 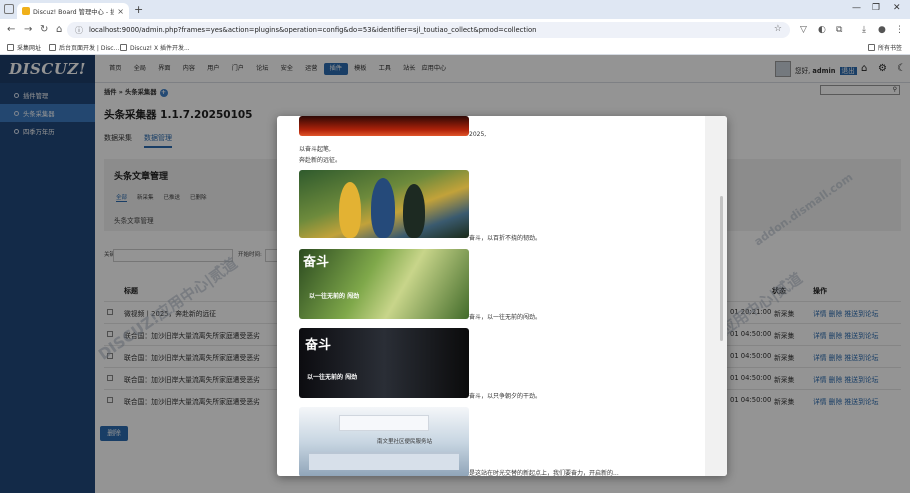 I want to click on browser-tab: Discuz! Board 管理中心 - 插件 ×, so click(x=73, y=11).